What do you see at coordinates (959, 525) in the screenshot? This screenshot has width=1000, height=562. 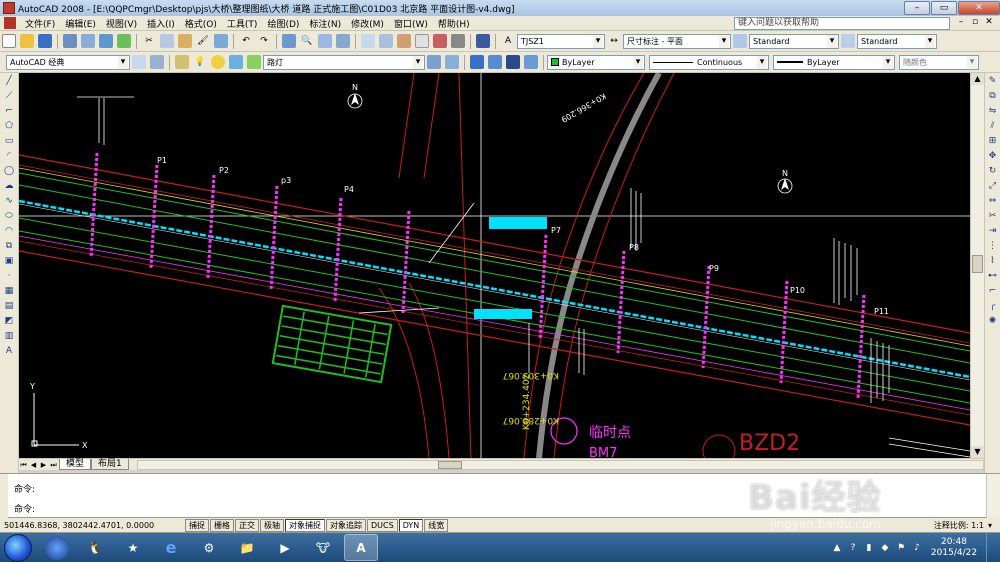 I see `annotation-scale: 注释比例: 1:1` at bounding box center [959, 525].